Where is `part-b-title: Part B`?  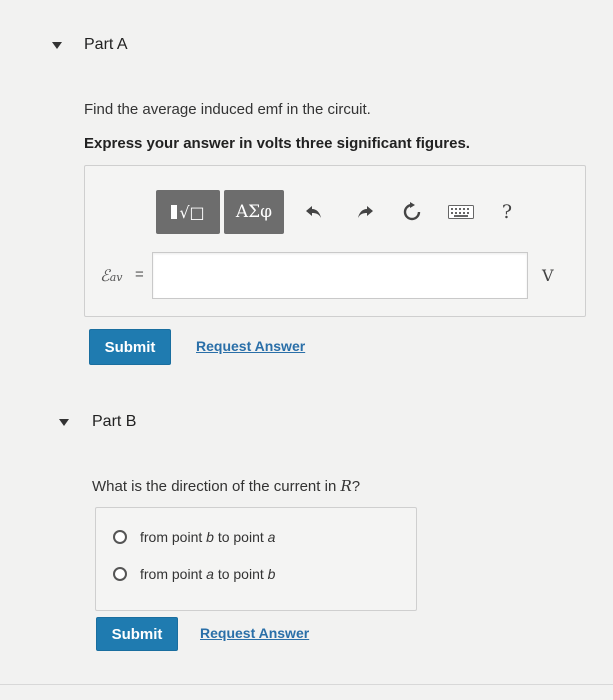 part-b-title: Part B is located at coordinates (114, 422).